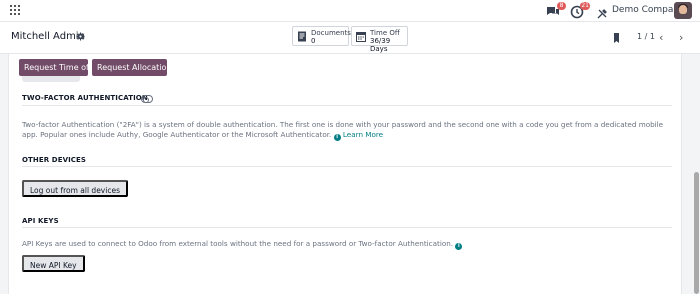 The width and height of the screenshot is (700, 294). Describe the element at coordinates (696, 233) in the screenshot. I see `scrollbar-thumb` at that location.